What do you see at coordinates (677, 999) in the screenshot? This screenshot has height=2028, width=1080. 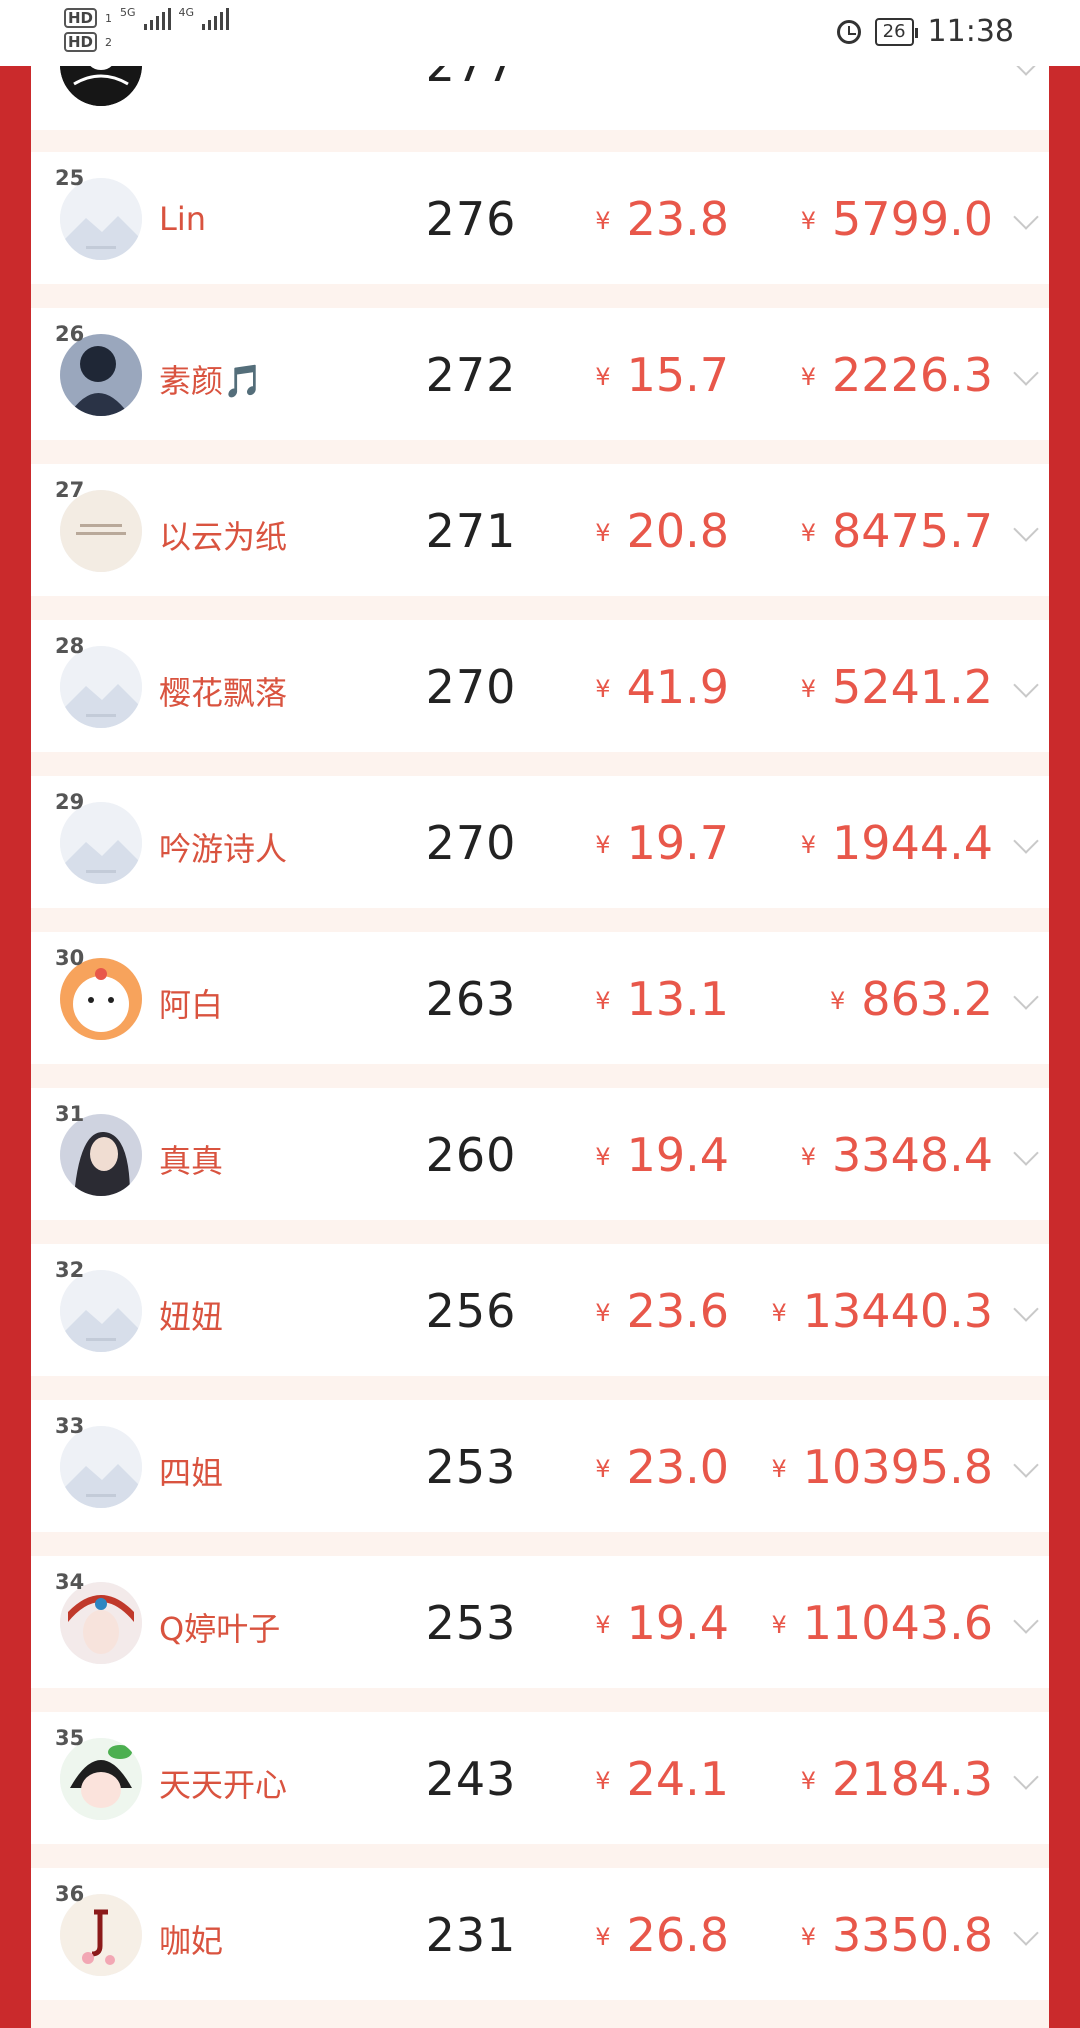 I see `price-value: 13.1` at bounding box center [677, 999].